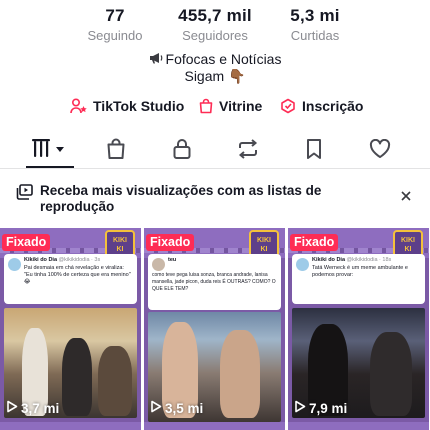  I want to click on vitrine-link: Vitrine, so click(230, 106).